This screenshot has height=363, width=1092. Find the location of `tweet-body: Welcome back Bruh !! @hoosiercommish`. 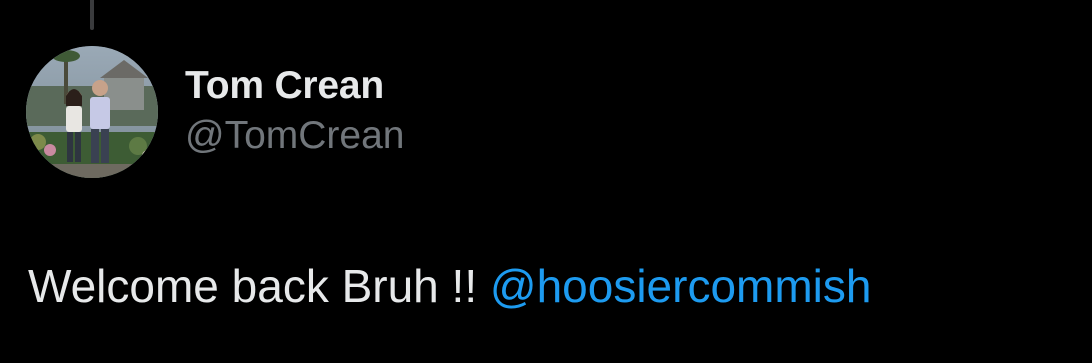

tweet-body: Welcome back Bruh !! @hoosiercommish is located at coordinates (449, 286).